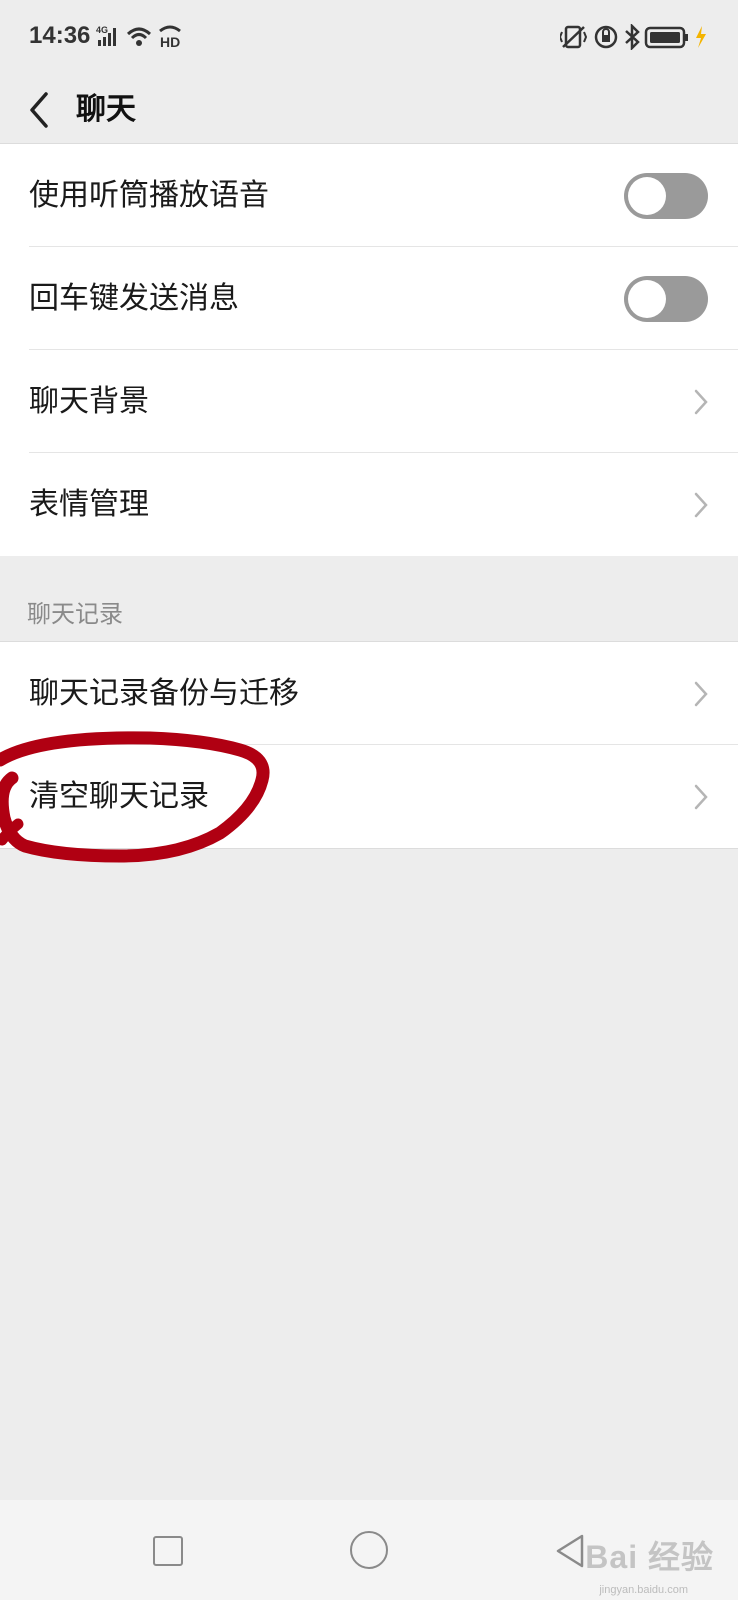 The height and width of the screenshot is (1600, 738). What do you see at coordinates (643, 1590) in the screenshot?
I see `watermark-url: jingyan.baidu.com` at bounding box center [643, 1590].